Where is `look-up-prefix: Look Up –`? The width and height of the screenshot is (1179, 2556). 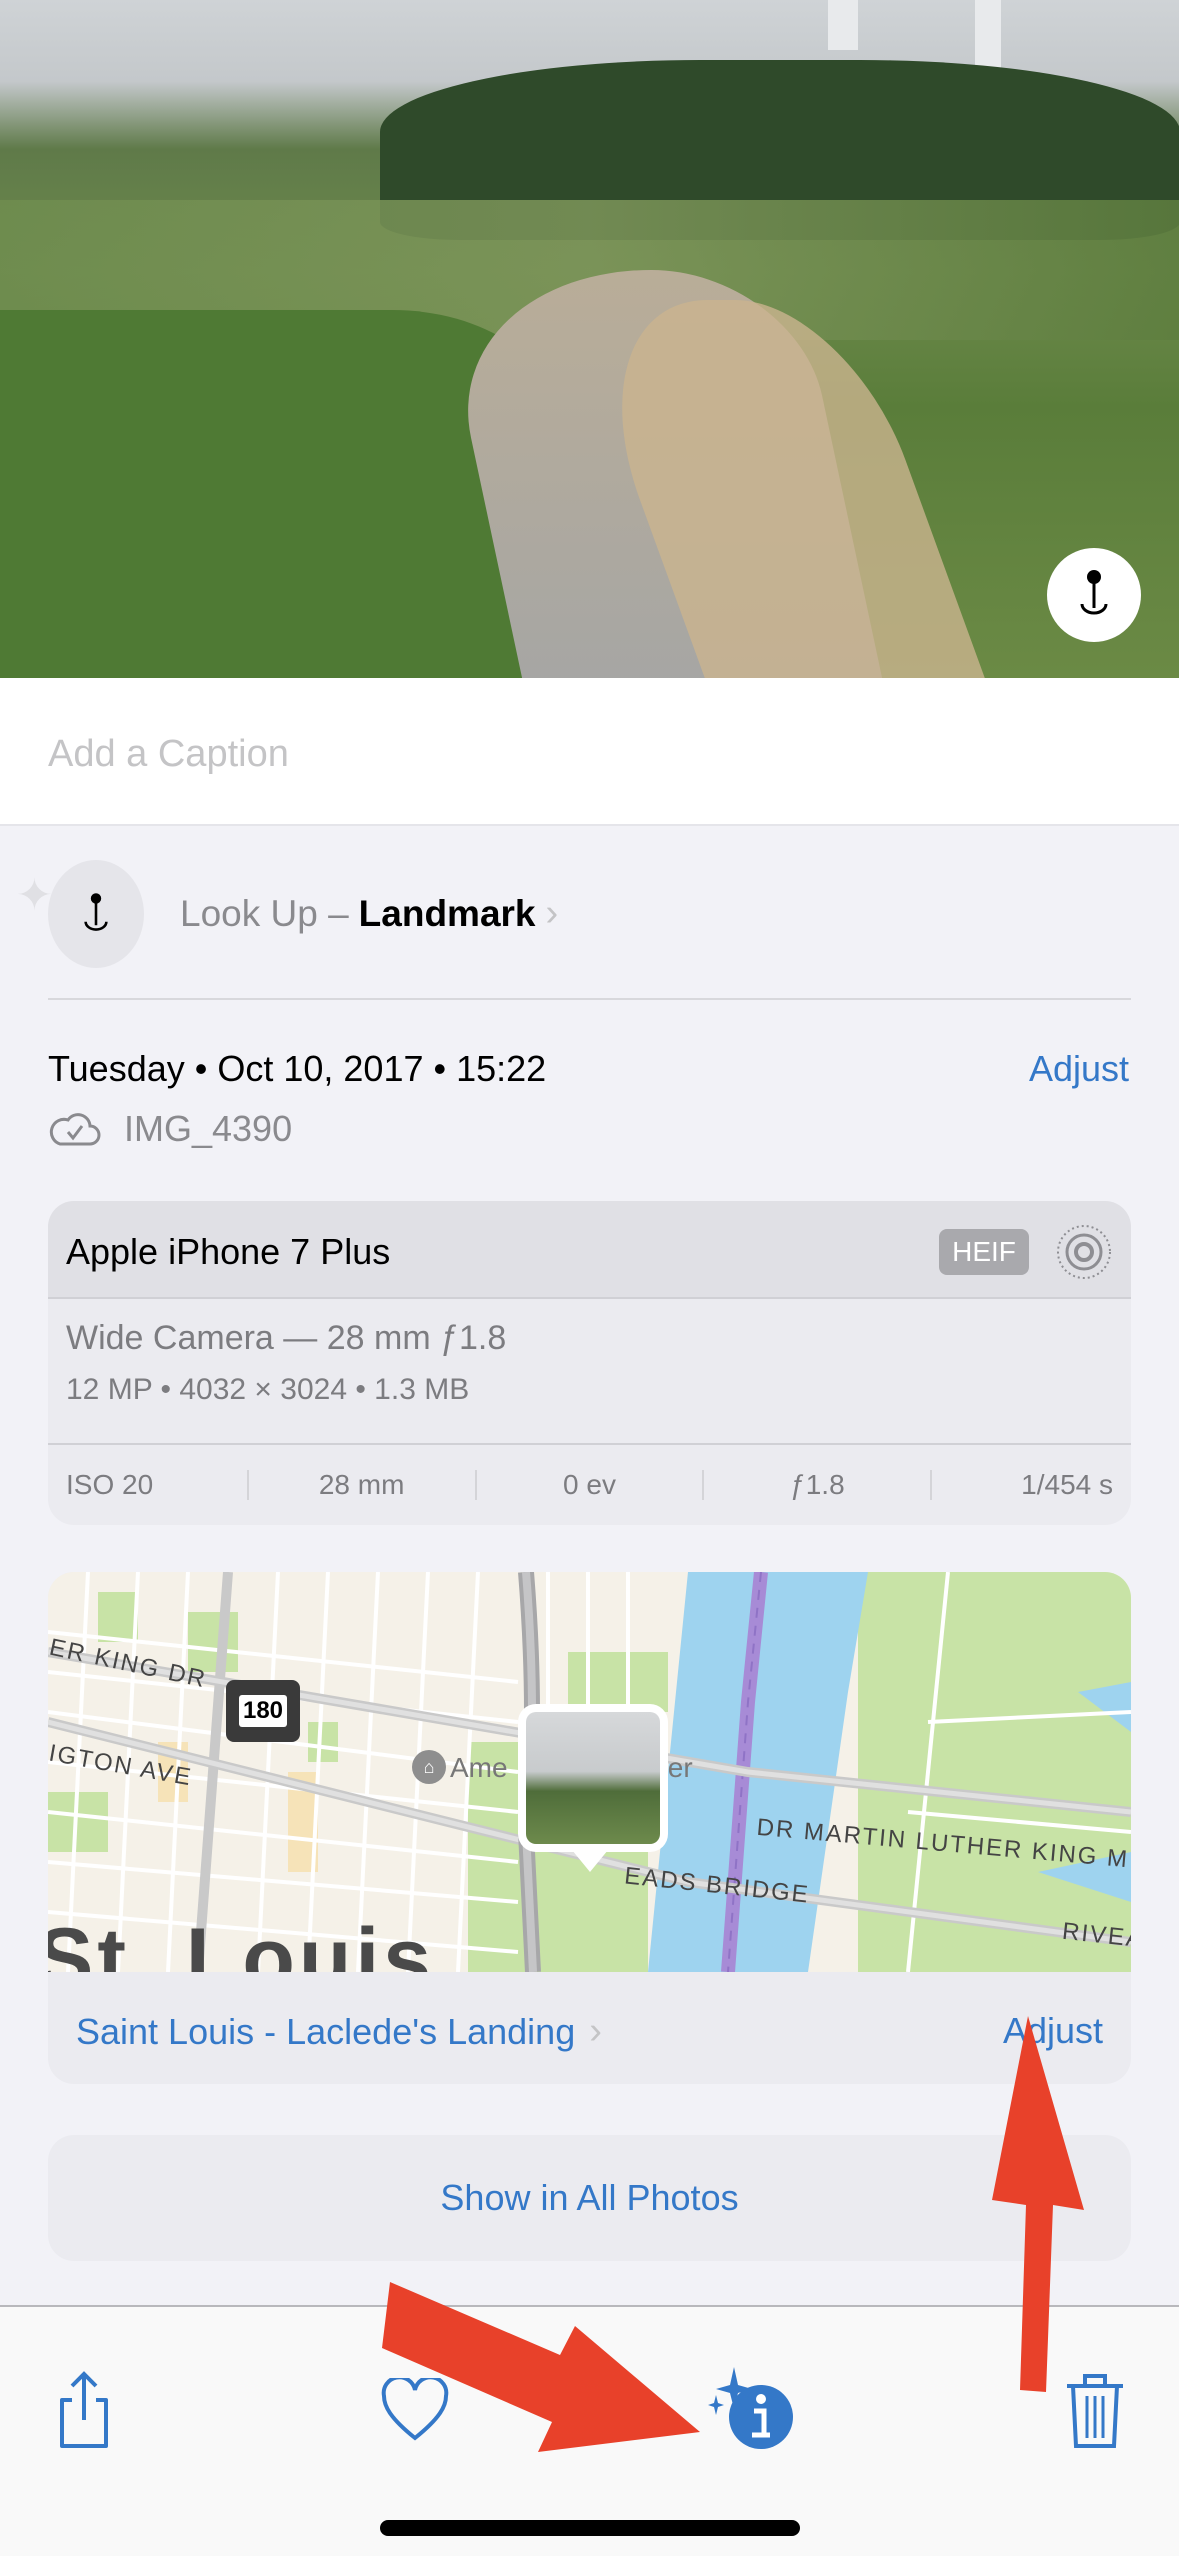
look-up-prefix: Look Up – is located at coordinates (264, 913).